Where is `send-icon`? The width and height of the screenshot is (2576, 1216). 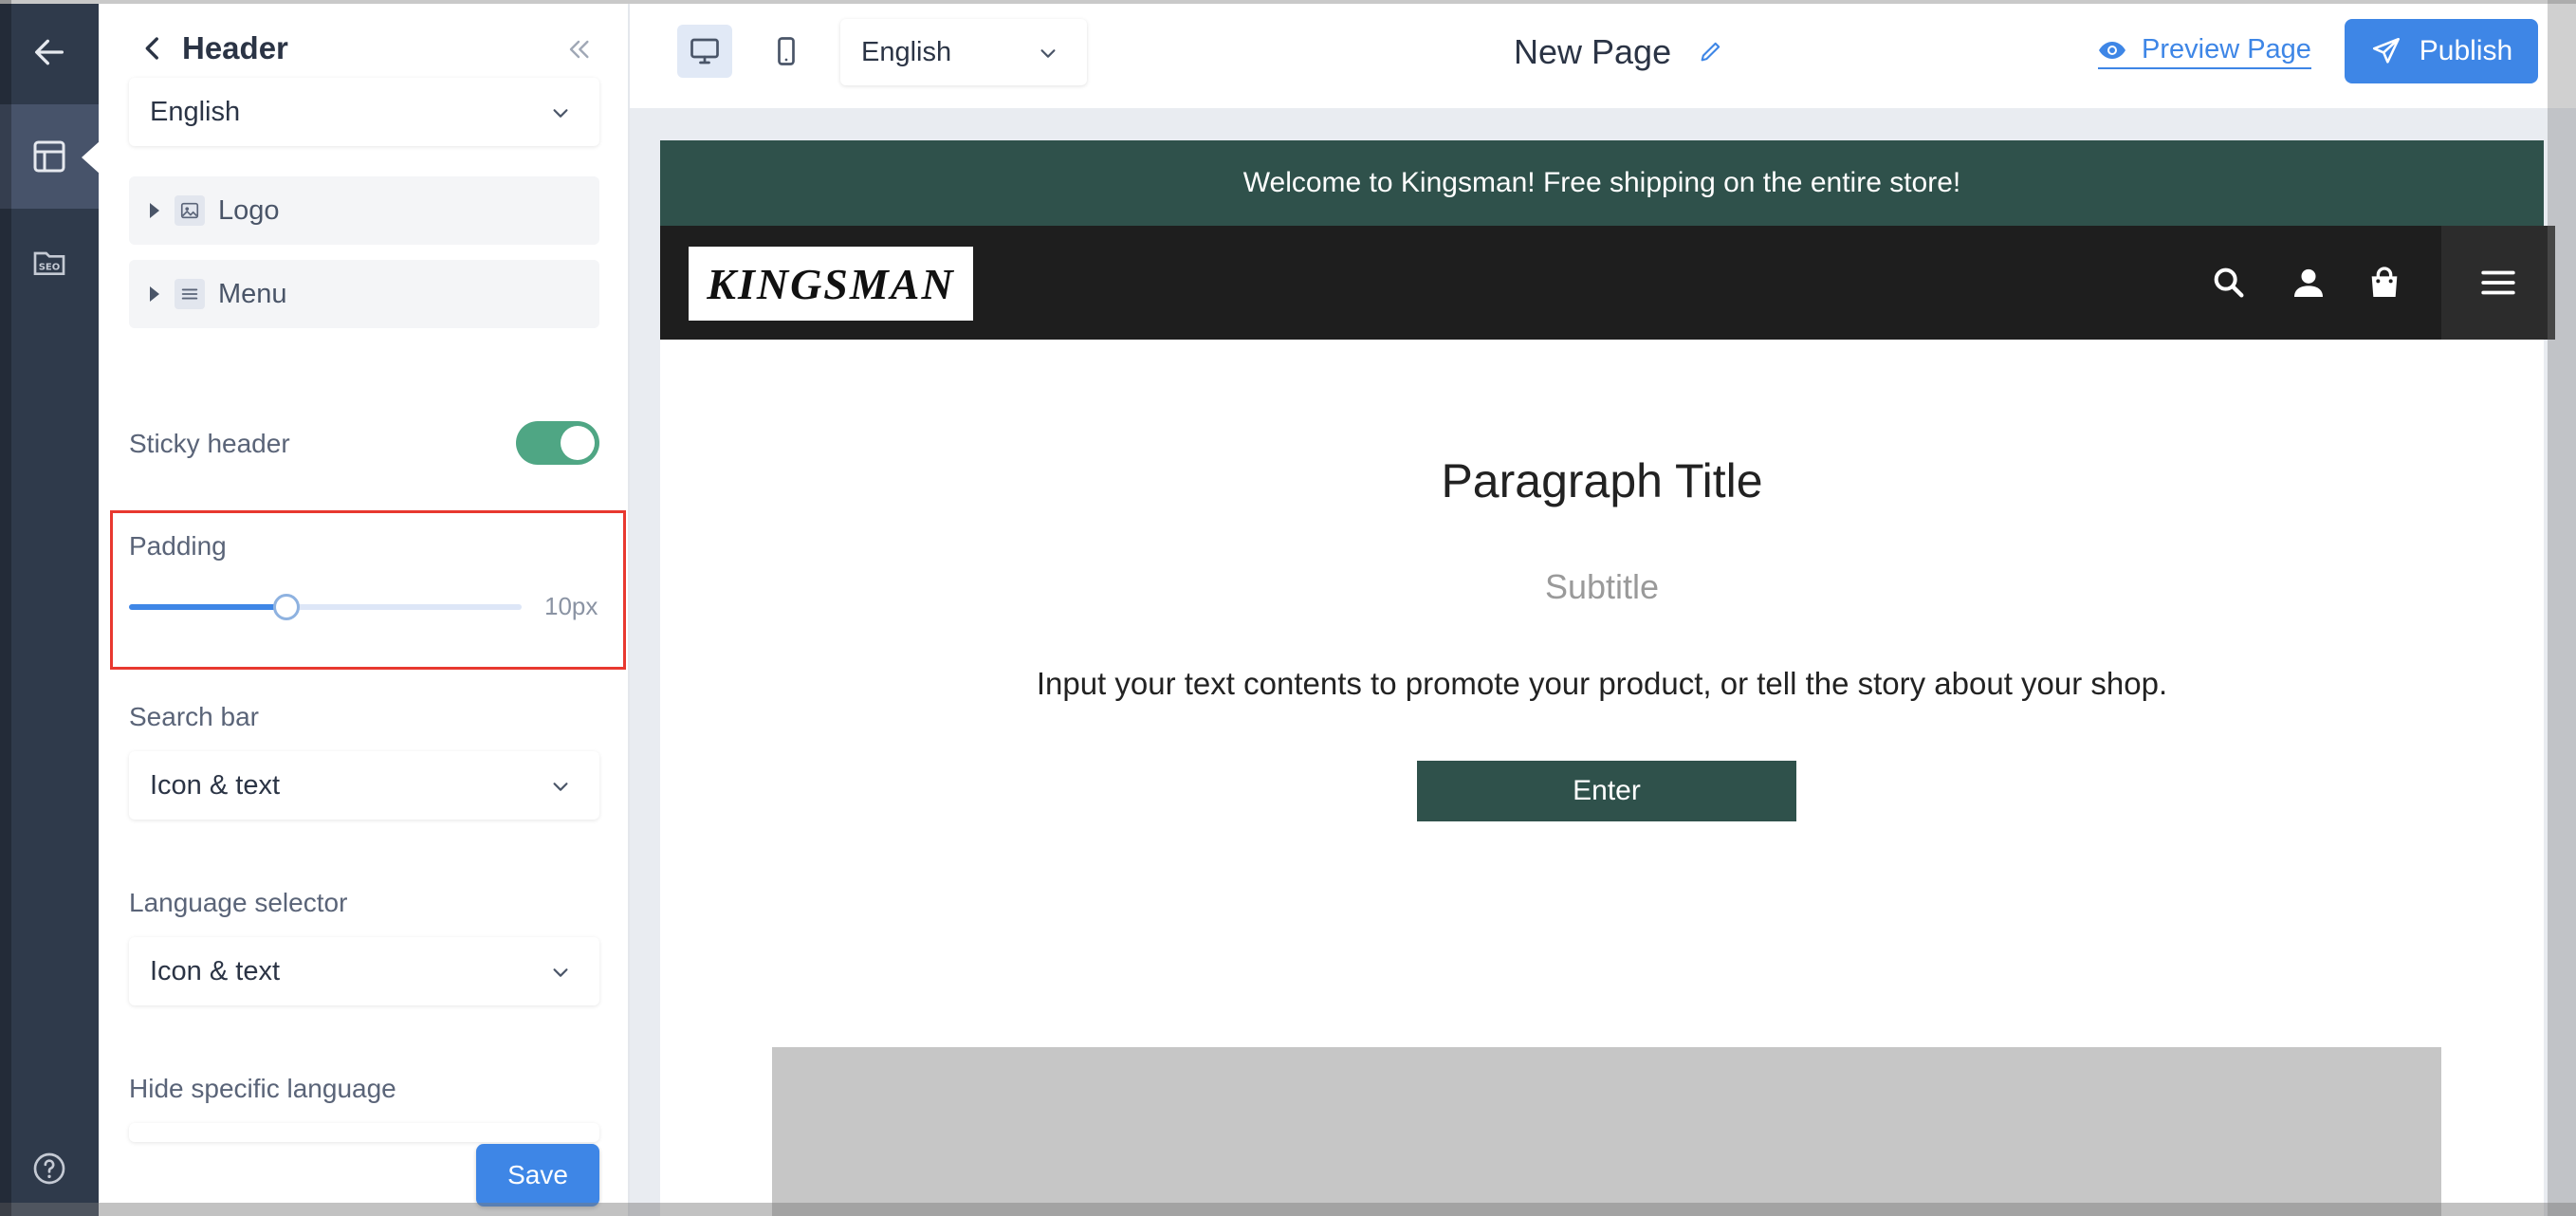
send-icon is located at coordinates (2386, 50).